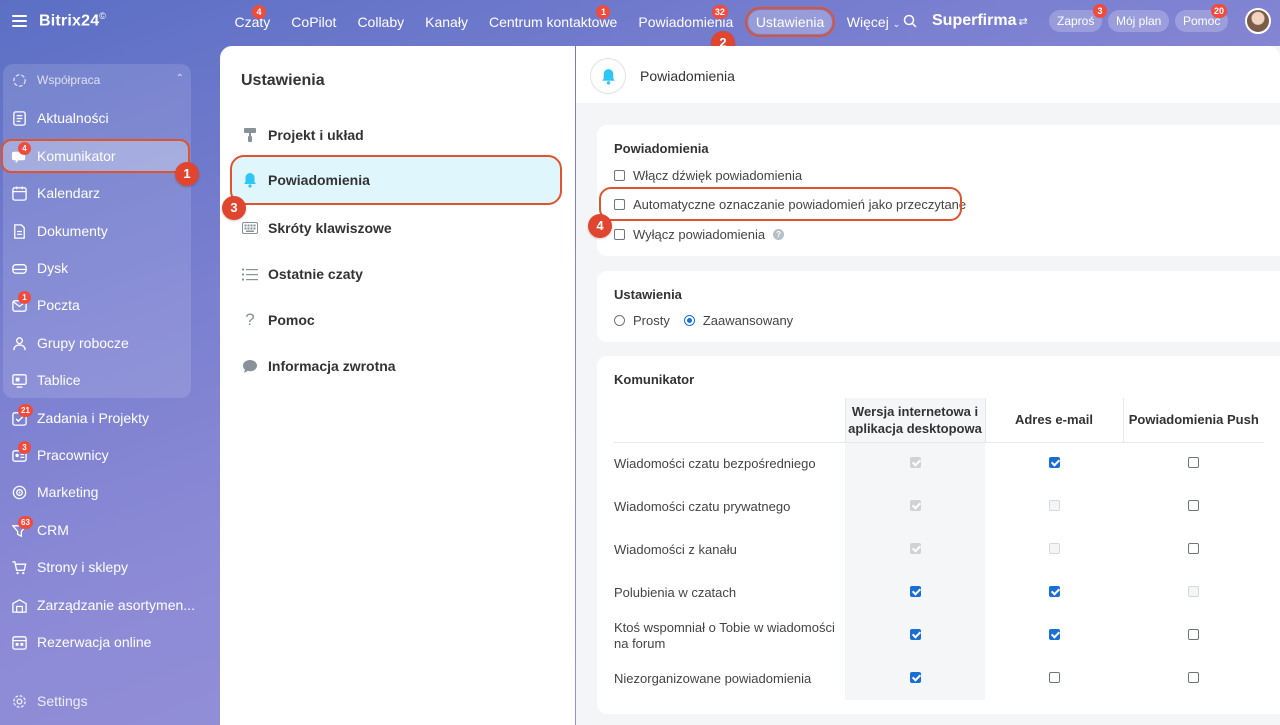 Image resolution: width=1280 pixels, height=725 pixels. I want to click on calendar-icon, so click(19, 193).